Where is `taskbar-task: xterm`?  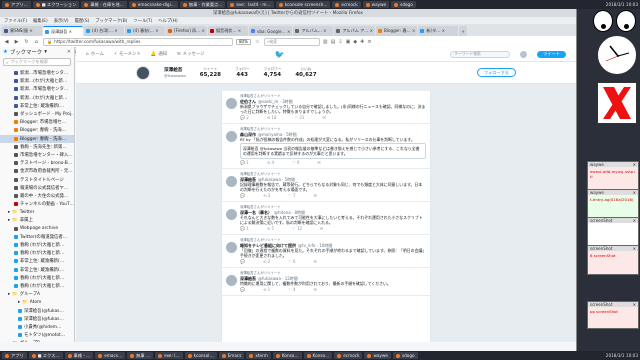 taskbar-task: xterm is located at coordinates (258, 355).